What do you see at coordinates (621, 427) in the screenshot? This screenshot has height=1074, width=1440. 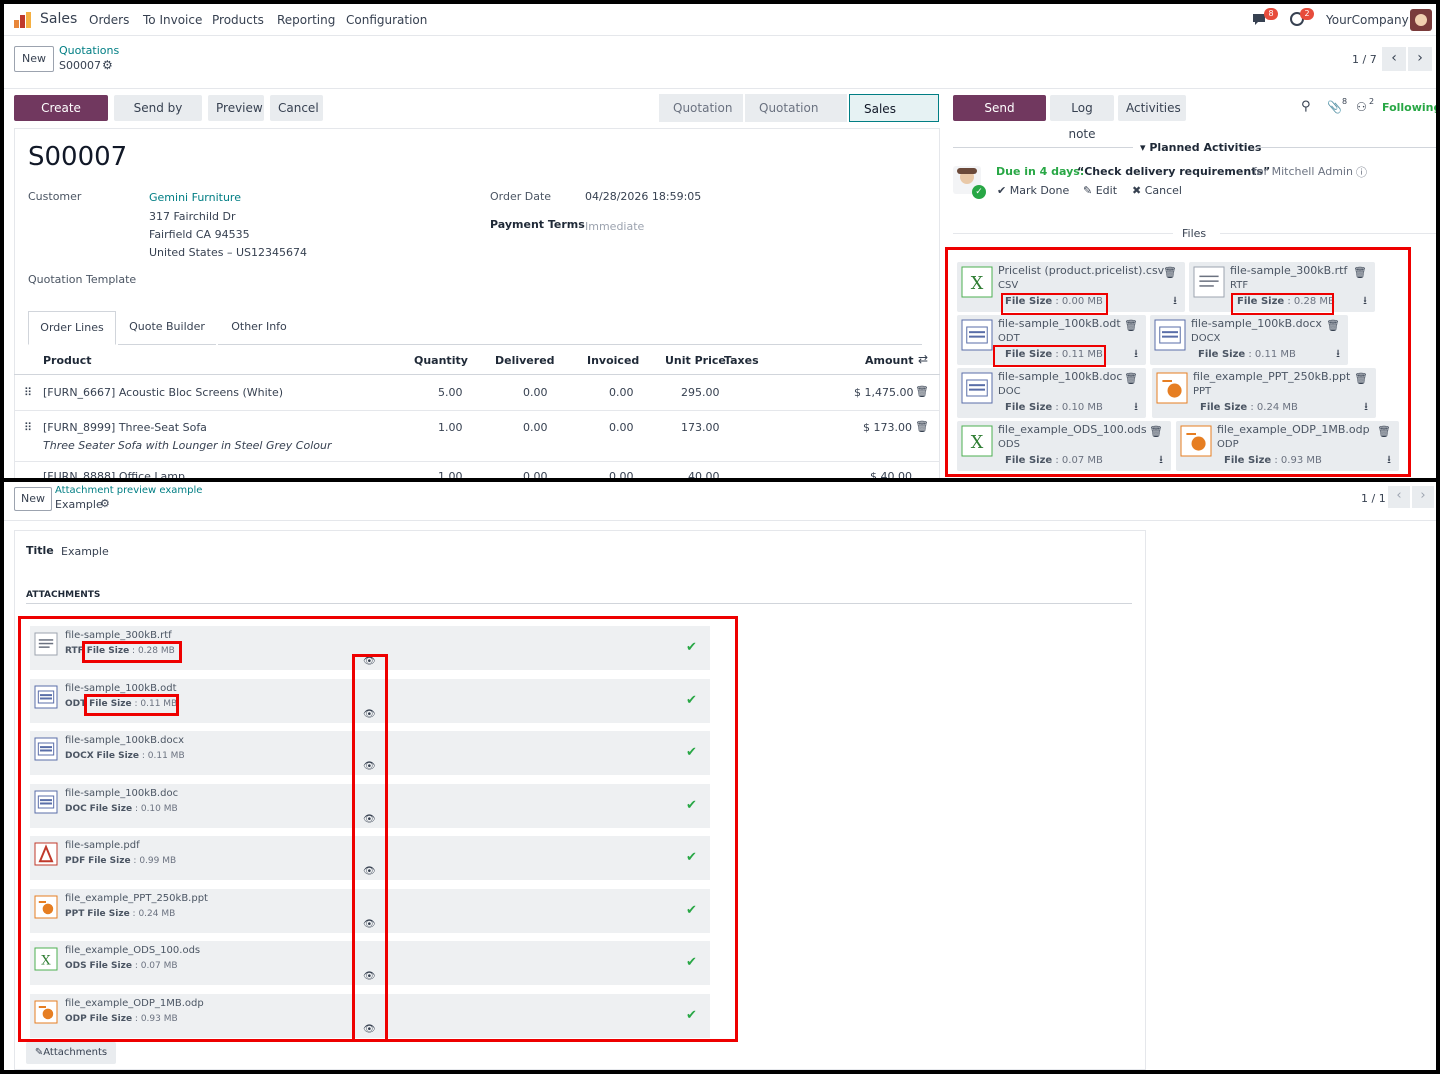 I see `line-2-invoiced: 0.00` at bounding box center [621, 427].